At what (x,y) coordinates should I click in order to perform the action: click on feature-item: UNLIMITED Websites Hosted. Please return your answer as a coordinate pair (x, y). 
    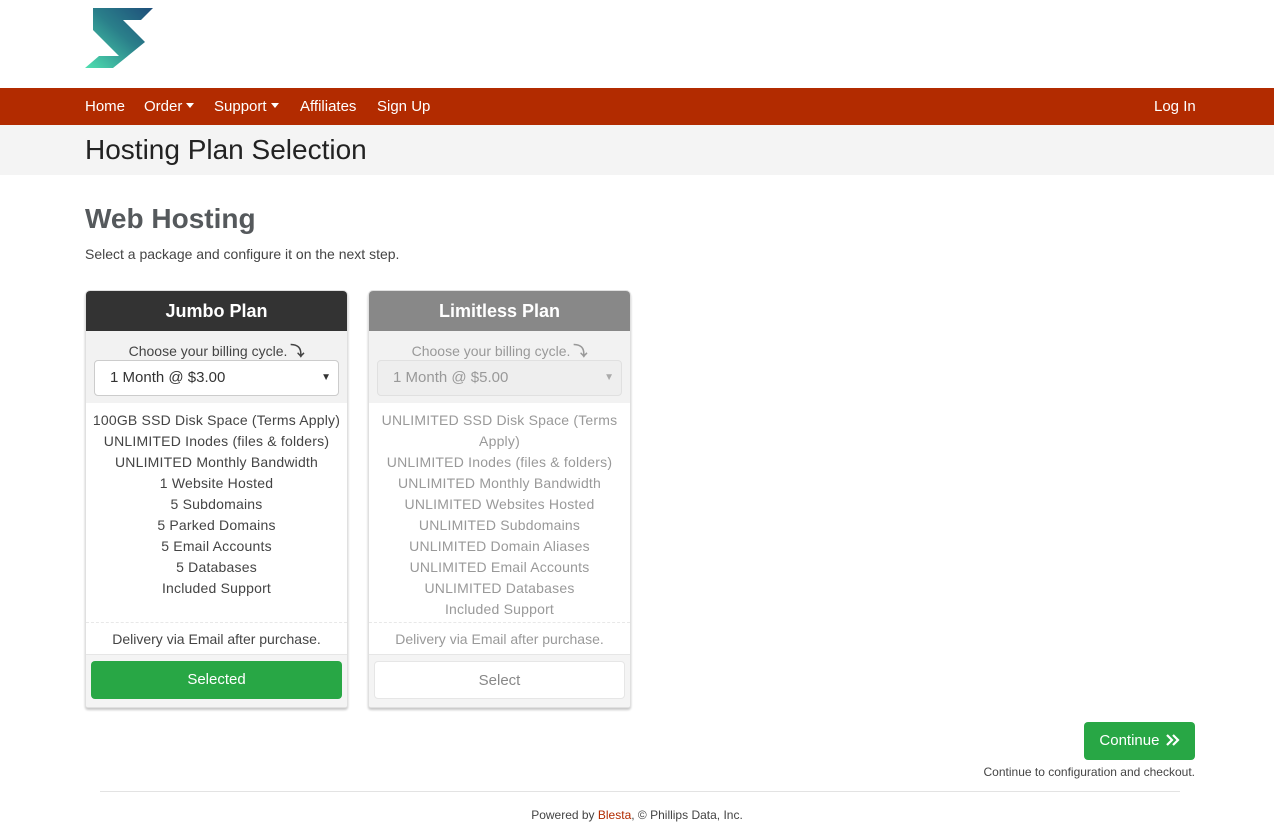
    Looking at the image, I should click on (499, 504).